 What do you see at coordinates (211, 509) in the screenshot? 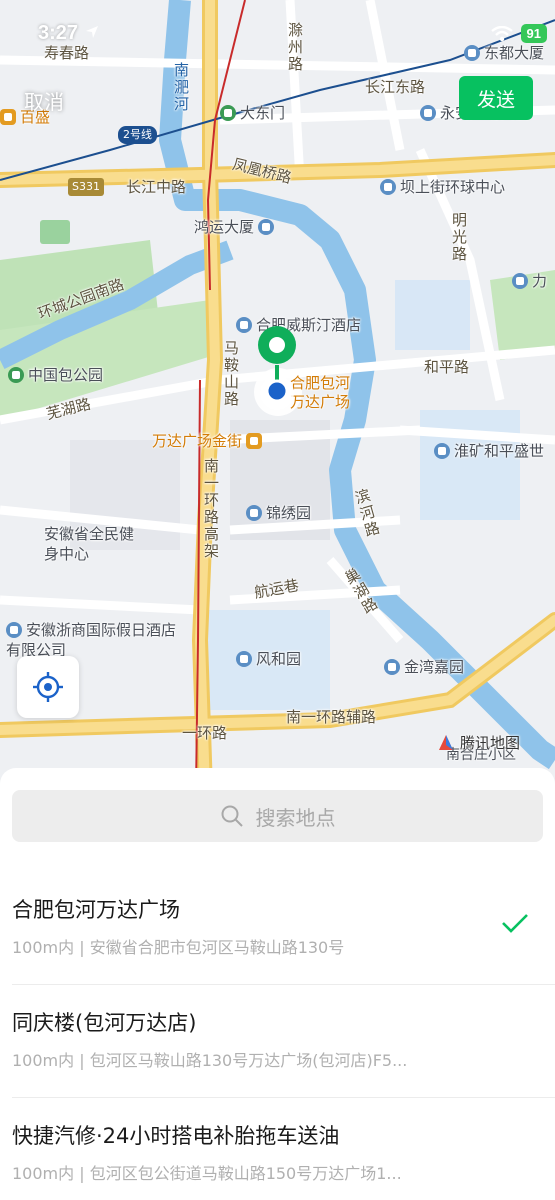
I see `map-label-nanyi-elevated: 南一环路高架` at bounding box center [211, 509].